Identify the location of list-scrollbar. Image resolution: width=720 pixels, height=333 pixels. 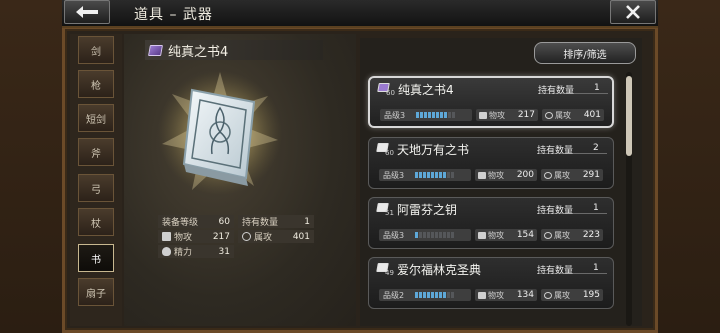
(629, 199).